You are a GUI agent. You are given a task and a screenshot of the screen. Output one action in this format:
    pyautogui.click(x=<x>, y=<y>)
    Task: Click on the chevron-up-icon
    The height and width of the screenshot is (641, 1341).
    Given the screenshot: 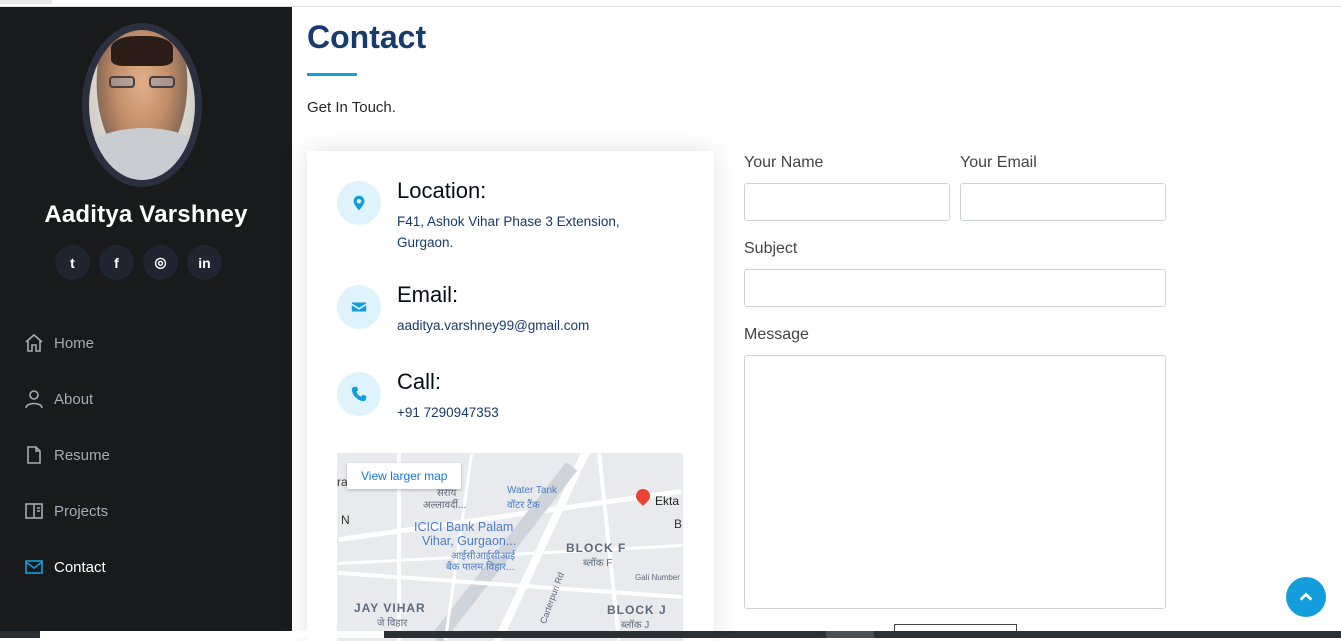 What is the action you would take?
    pyautogui.click(x=1306, y=596)
    